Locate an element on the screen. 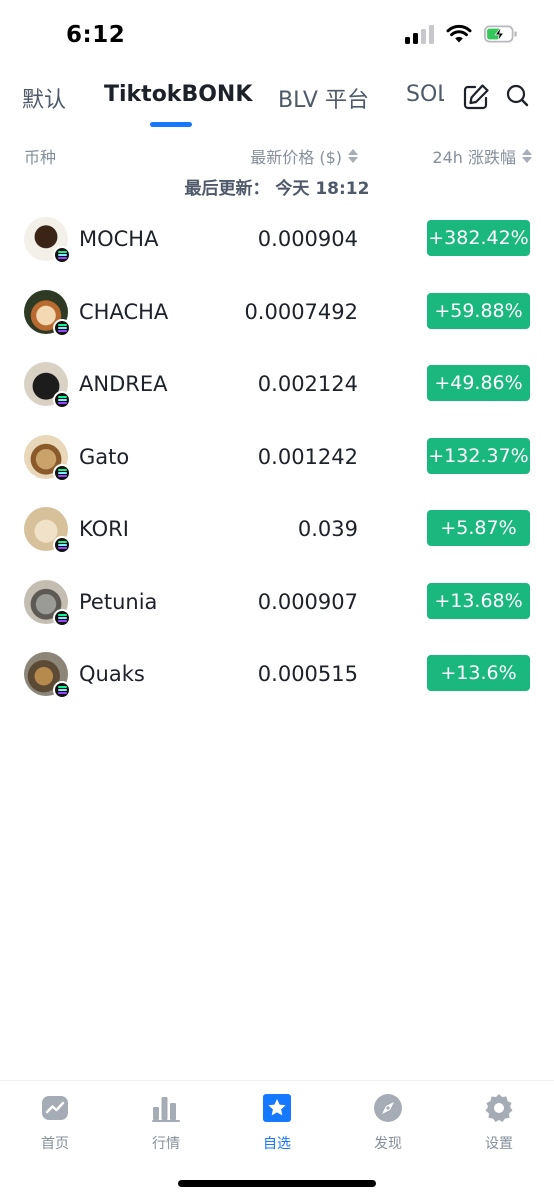 Image resolution: width=554 pixels, height=1200 pixels. change-badge: +132.37% is located at coordinates (478, 456).